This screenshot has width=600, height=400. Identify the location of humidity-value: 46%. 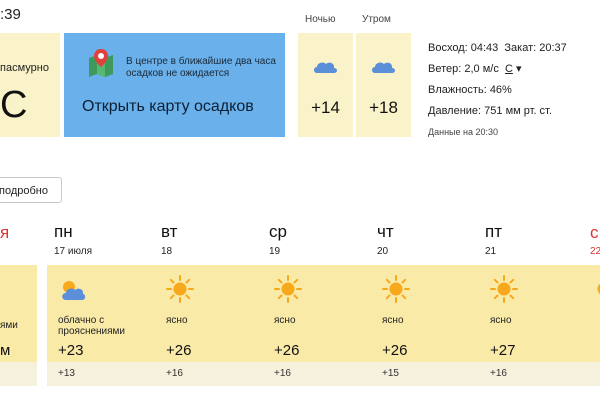
(500, 90).